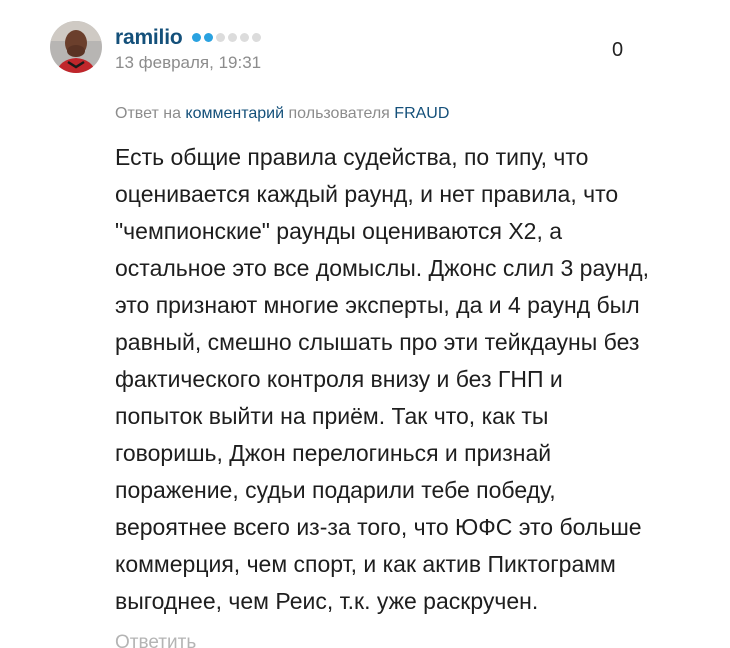  What do you see at coordinates (333, 453) in the screenshot?
I see `comment-line: говоришь, Джон перелогинься и признай` at bounding box center [333, 453].